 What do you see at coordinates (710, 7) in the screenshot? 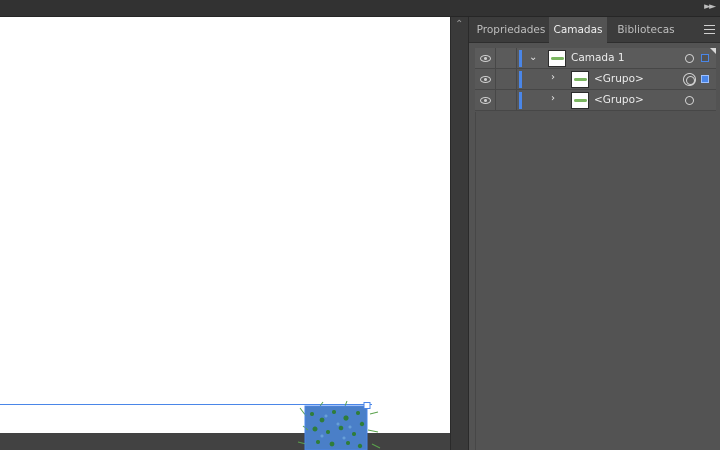
I see `collapse-panels-icon: ►►` at bounding box center [710, 7].